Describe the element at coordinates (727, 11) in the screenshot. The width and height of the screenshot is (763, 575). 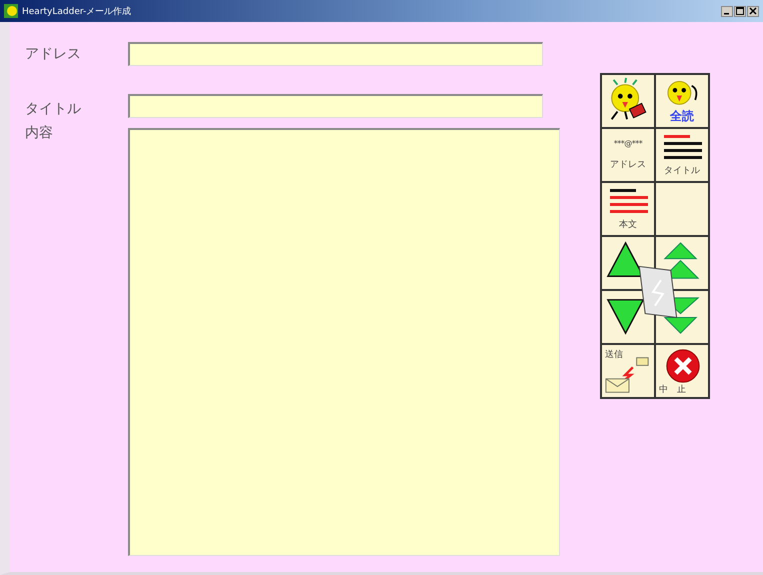
I see `minimize-button` at that location.